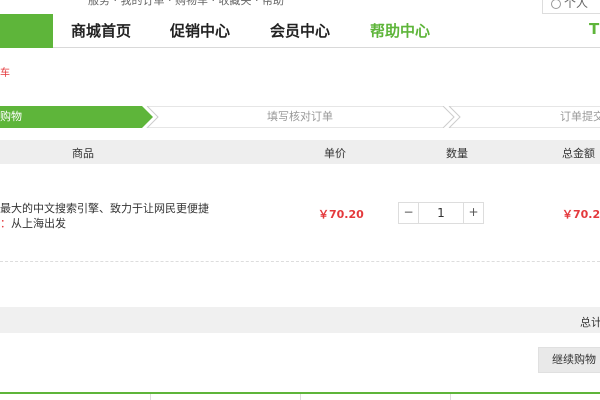 The image size is (600, 400). Describe the element at coordinates (38, 223) in the screenshot. I see `item-shipping-text: 从上海出发` at that location.